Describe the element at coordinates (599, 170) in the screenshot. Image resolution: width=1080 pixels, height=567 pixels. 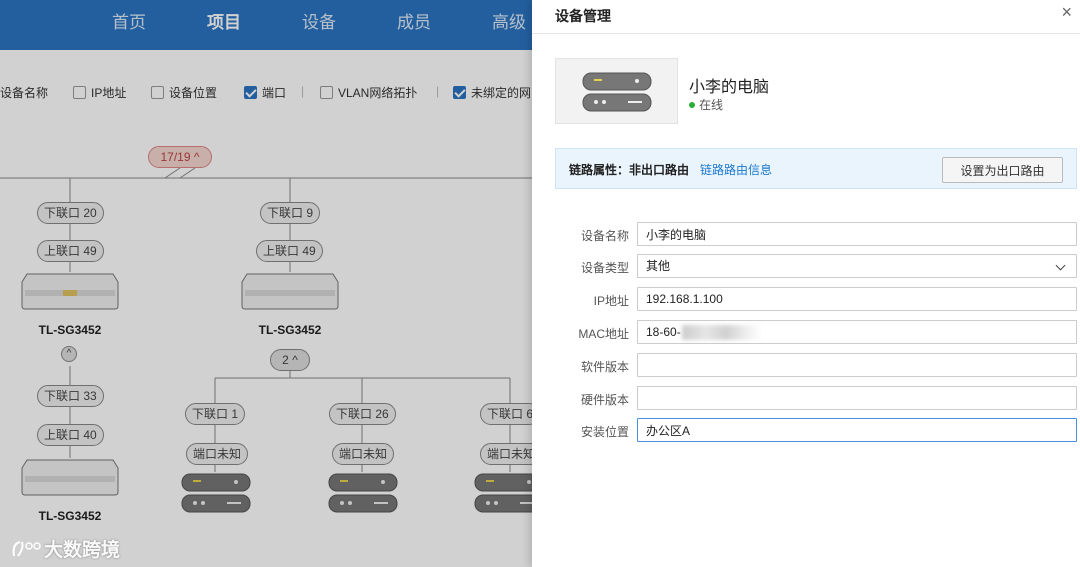
I see `link-properties-label: 链路属性：` at that location.